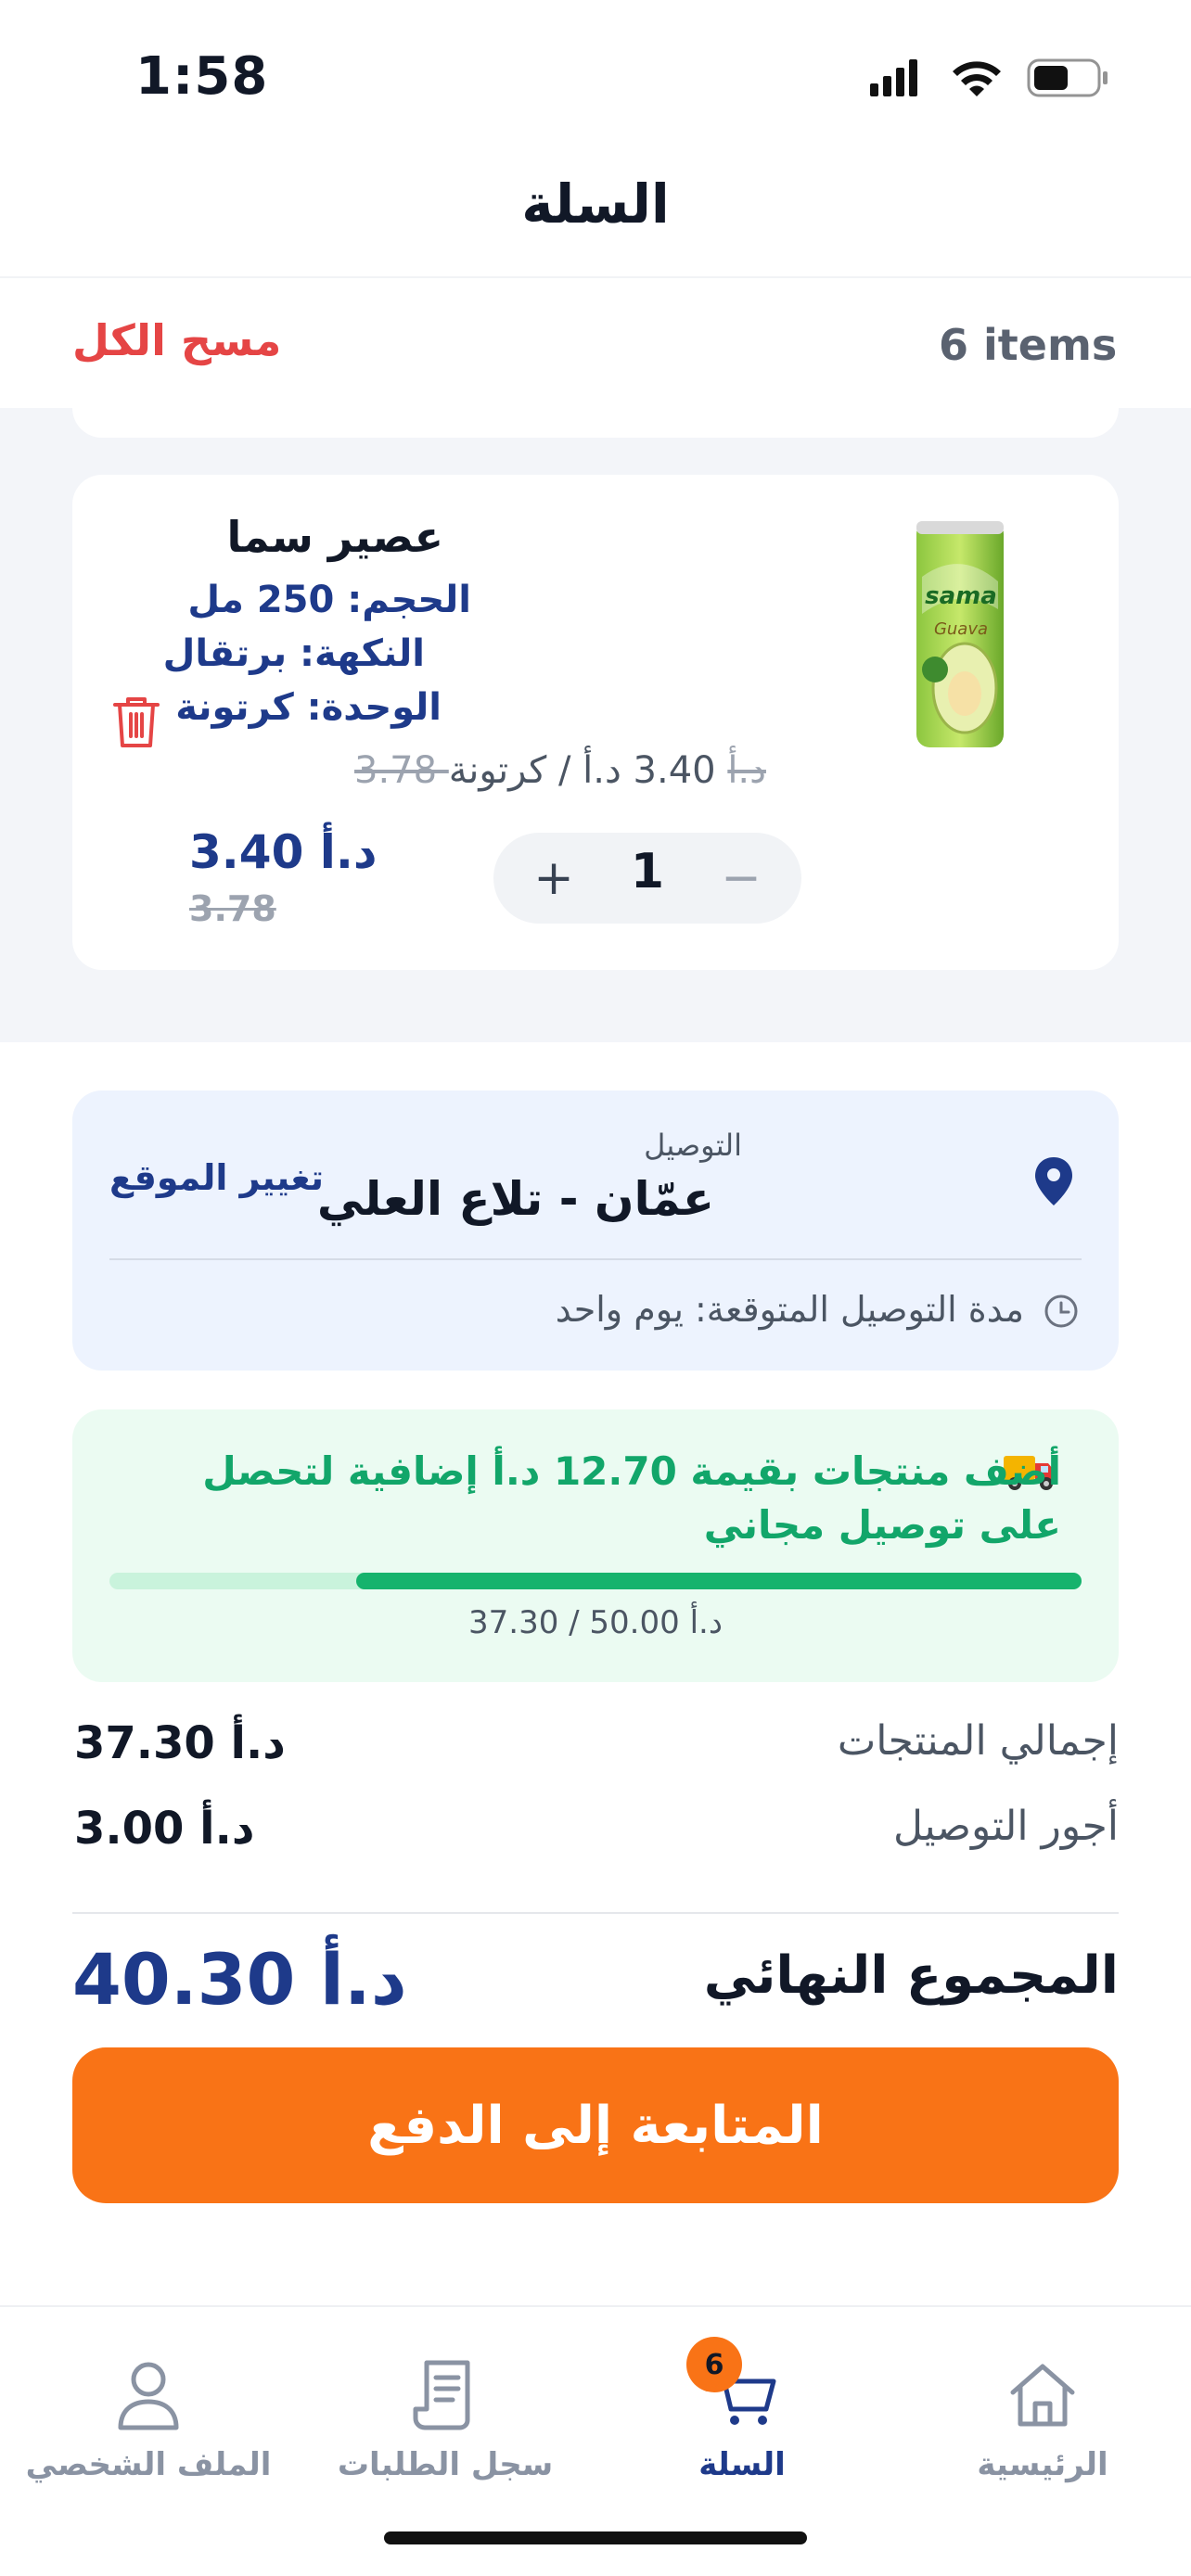  What do you see at coordinates (595, 277) in the screenshot?
I see `header-divider` at bounding box center [595, 277].